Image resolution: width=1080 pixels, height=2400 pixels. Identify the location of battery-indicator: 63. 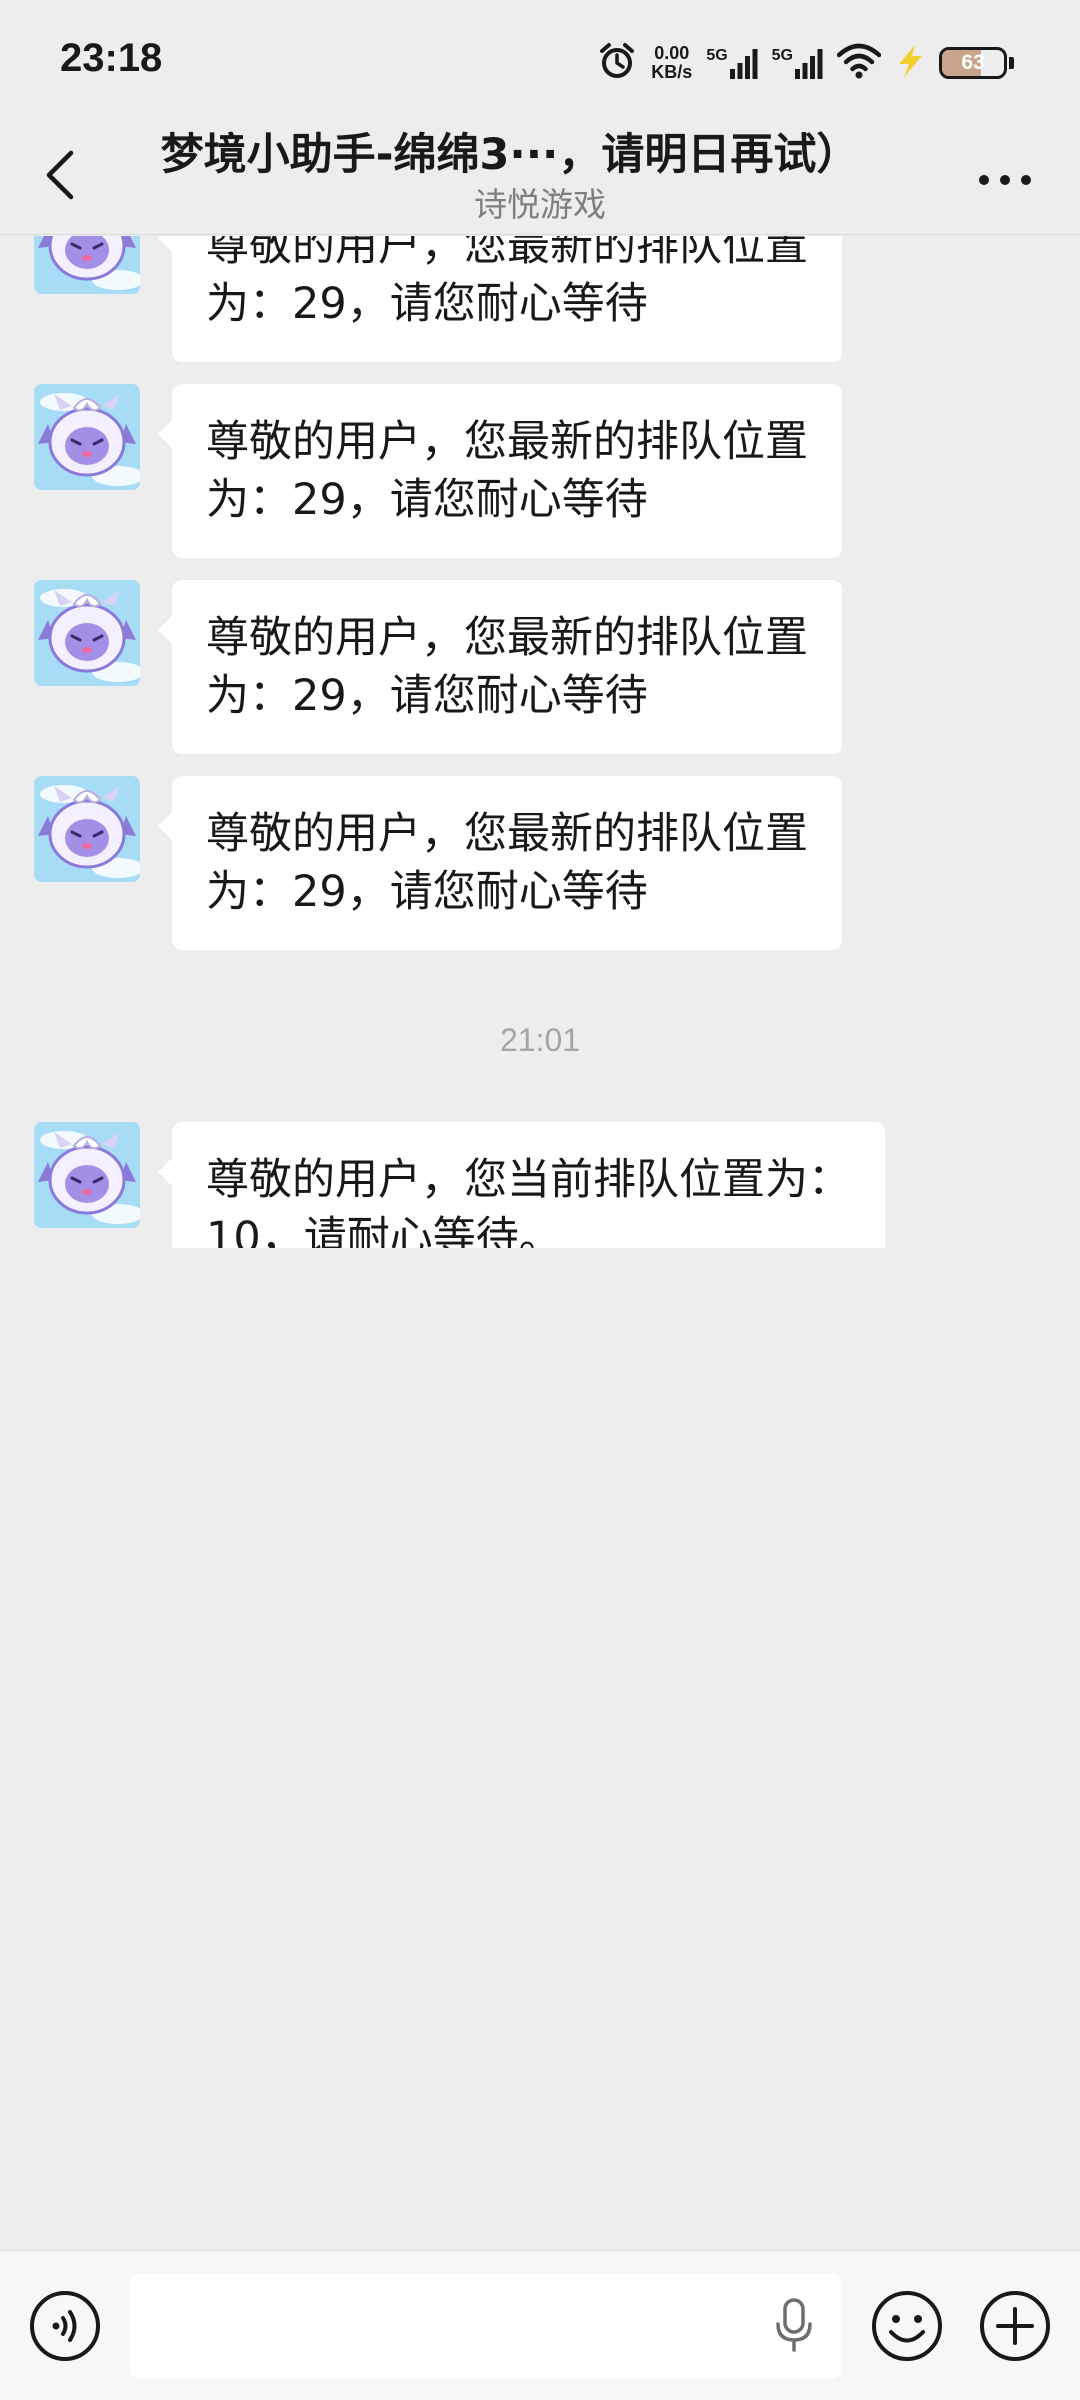
(973, 63).